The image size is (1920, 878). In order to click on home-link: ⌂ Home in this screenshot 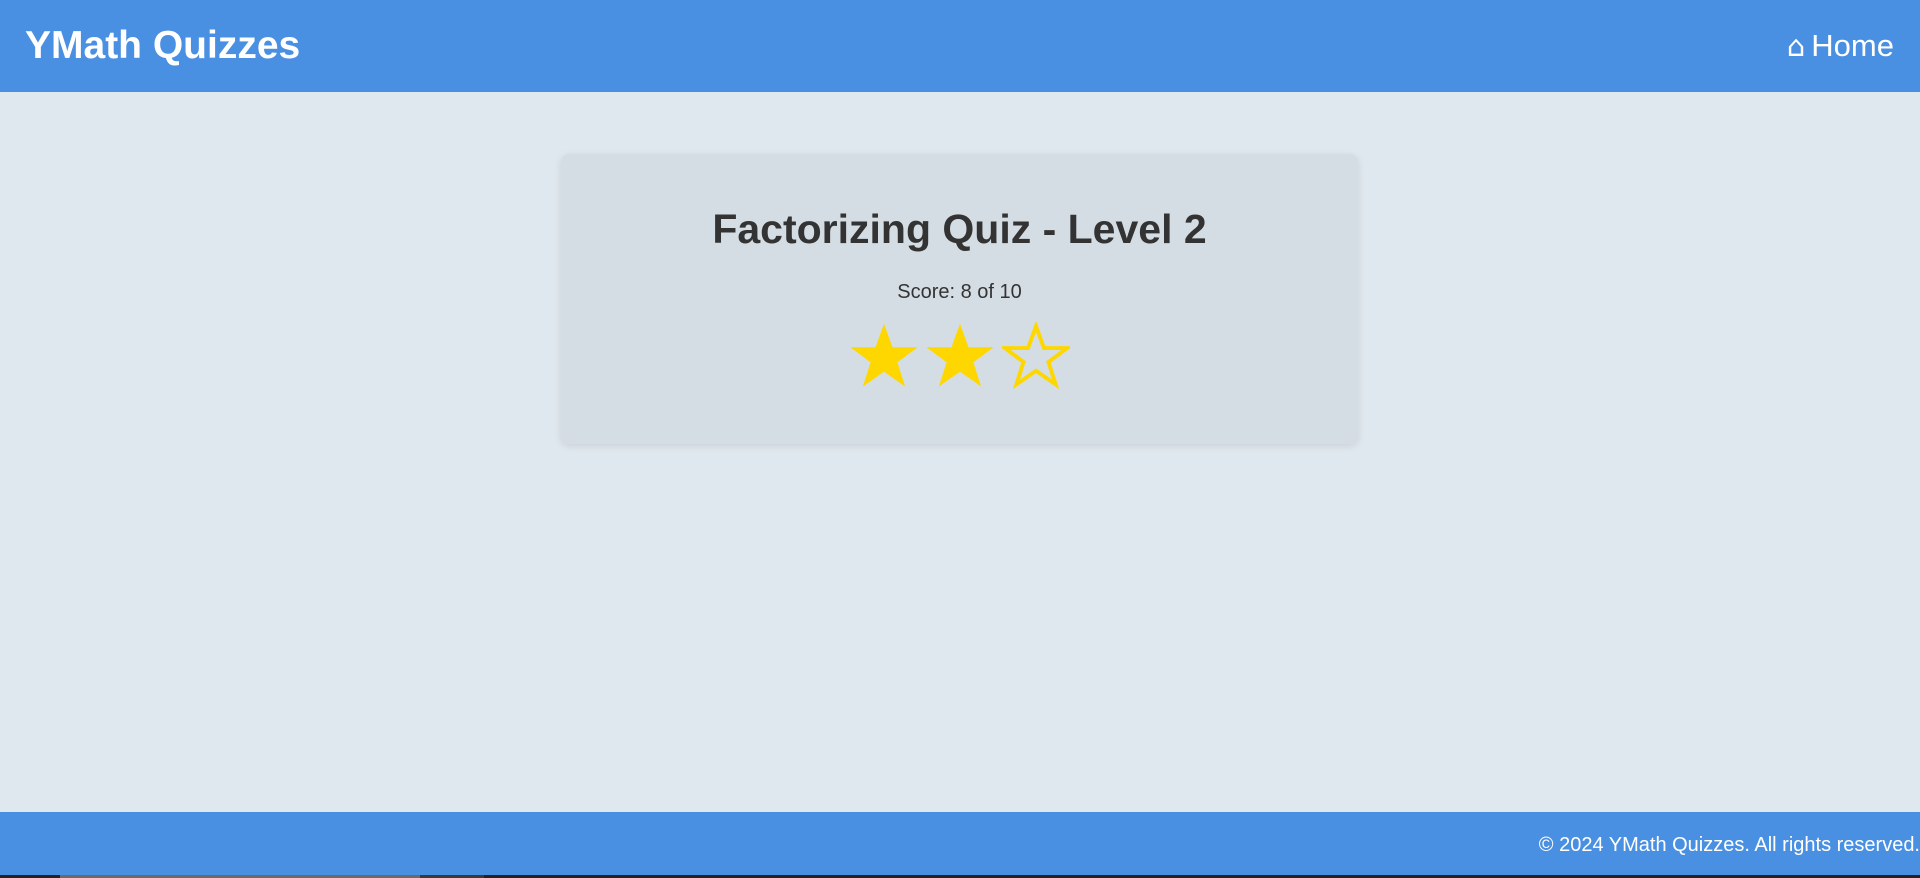, I will do `click(1840, 46)`.